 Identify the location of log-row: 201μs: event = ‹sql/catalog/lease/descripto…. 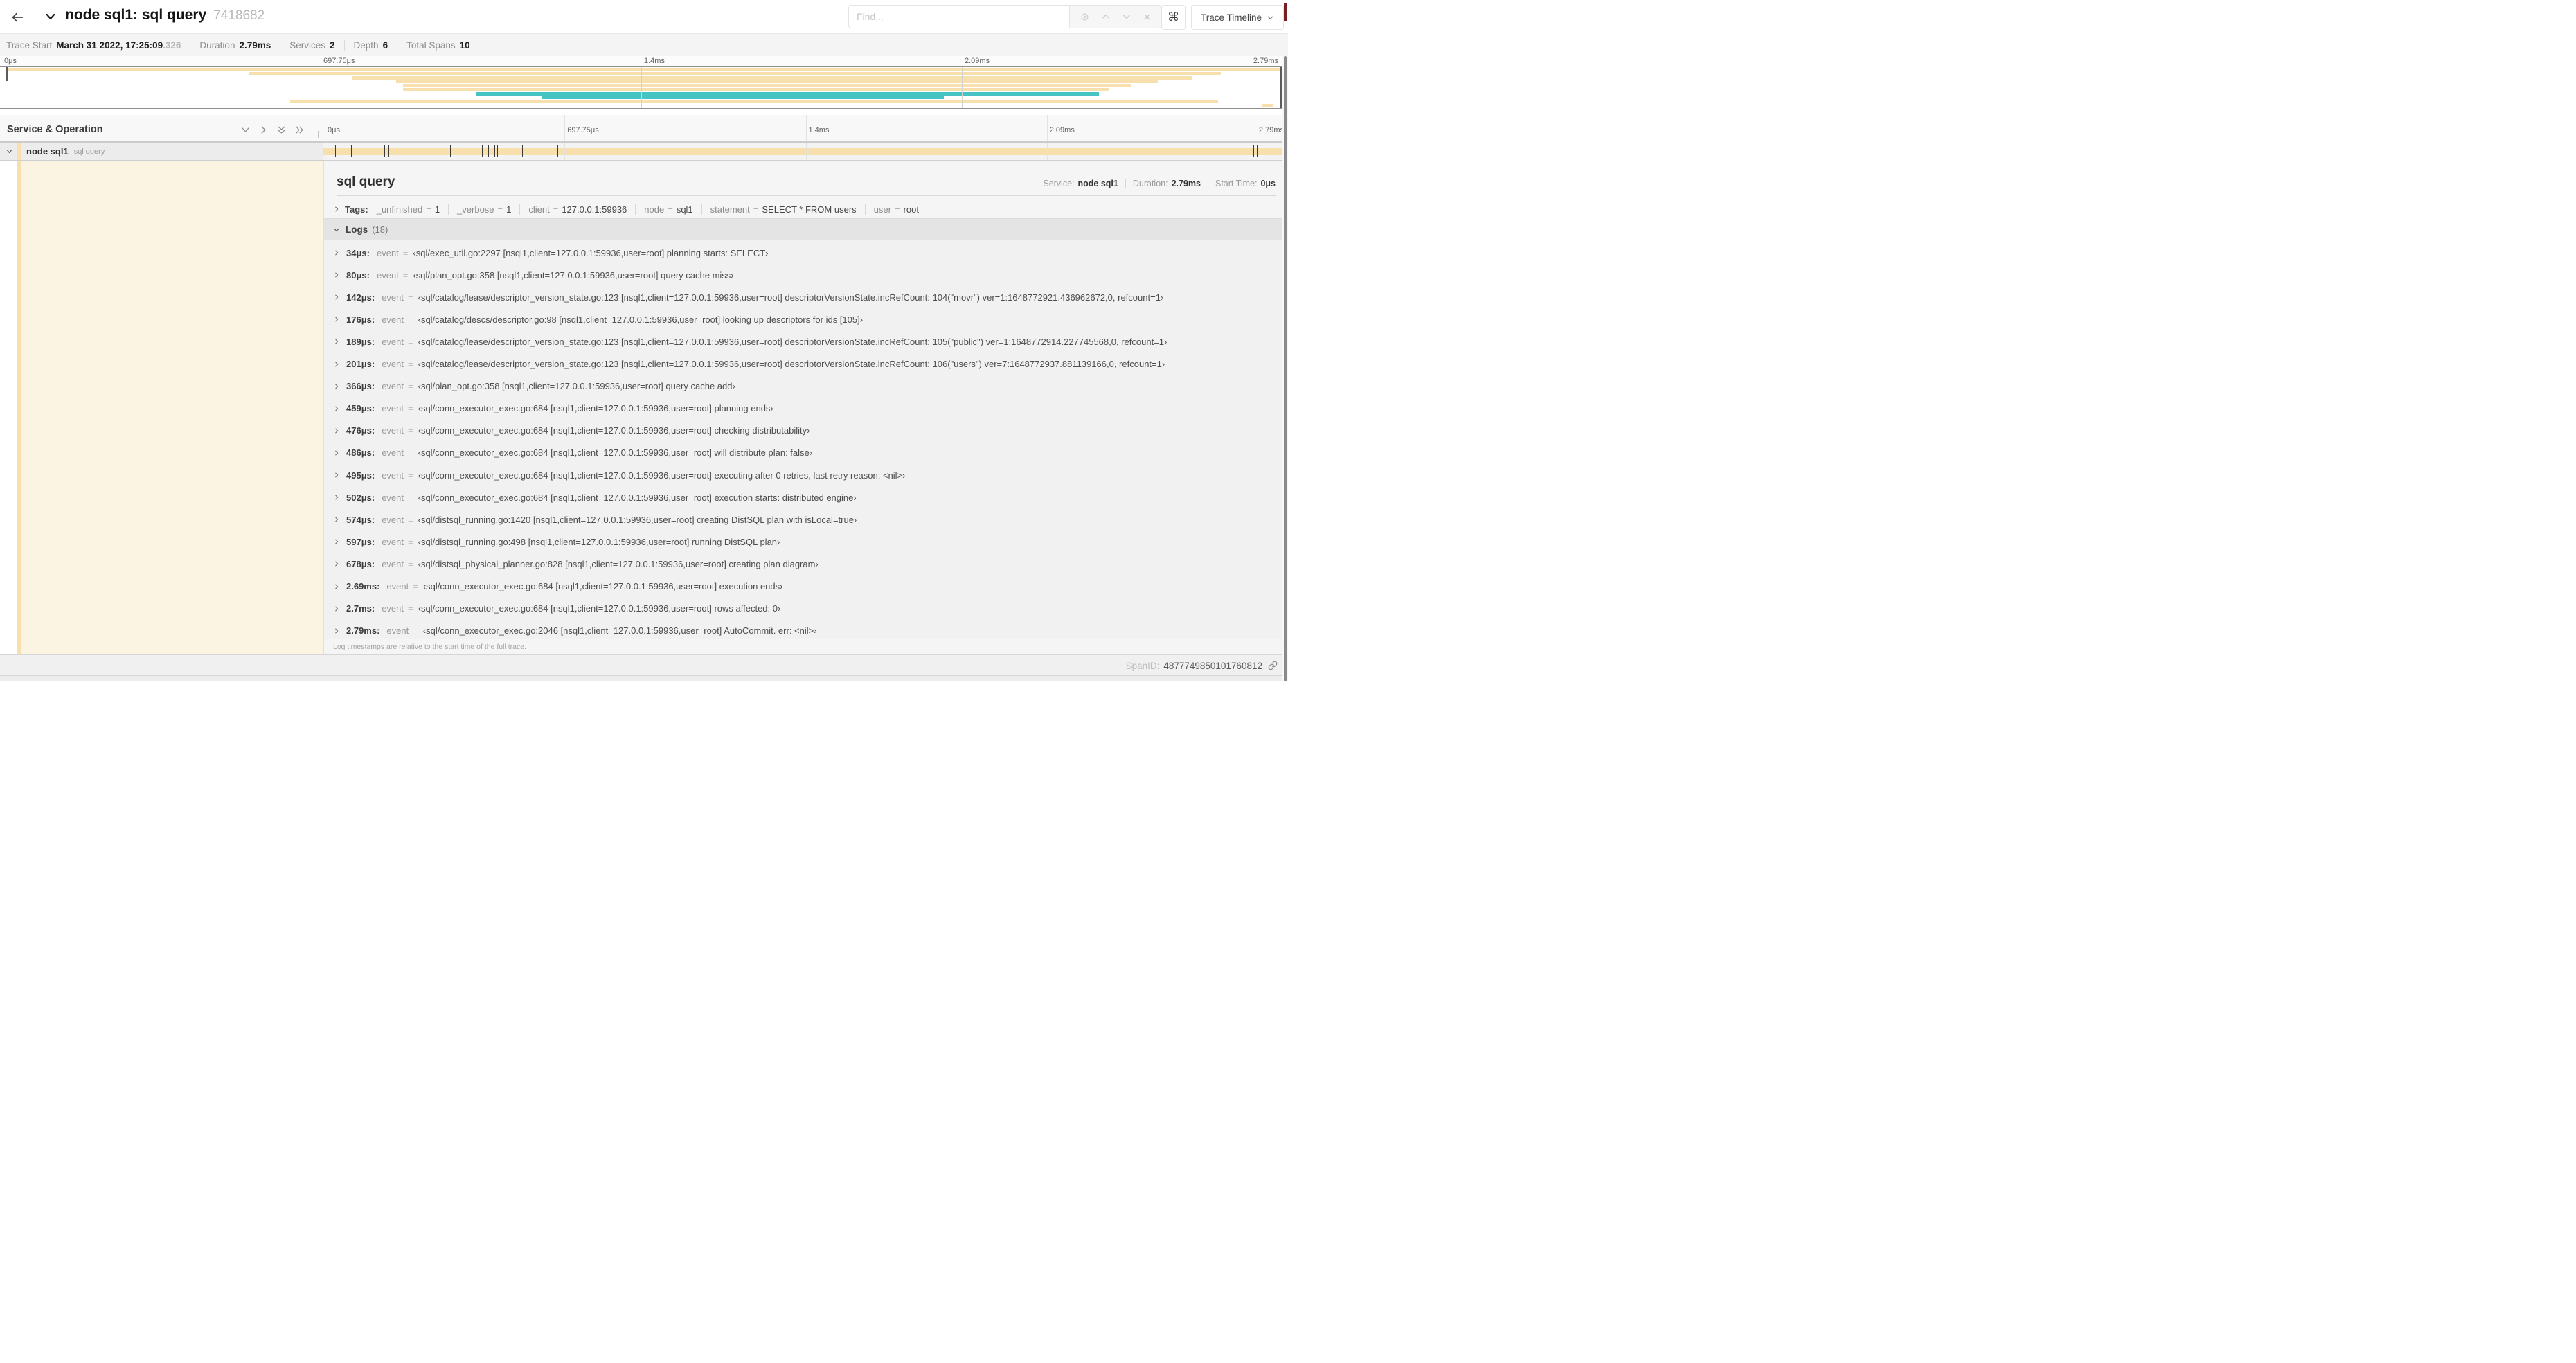
(804, 364).